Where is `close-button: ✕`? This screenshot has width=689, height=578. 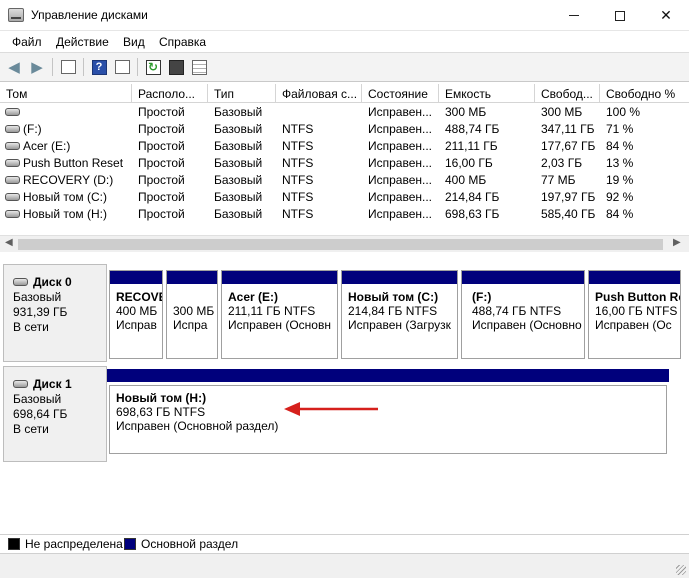 close-button: ✕ is located at coordinates (666, 15).